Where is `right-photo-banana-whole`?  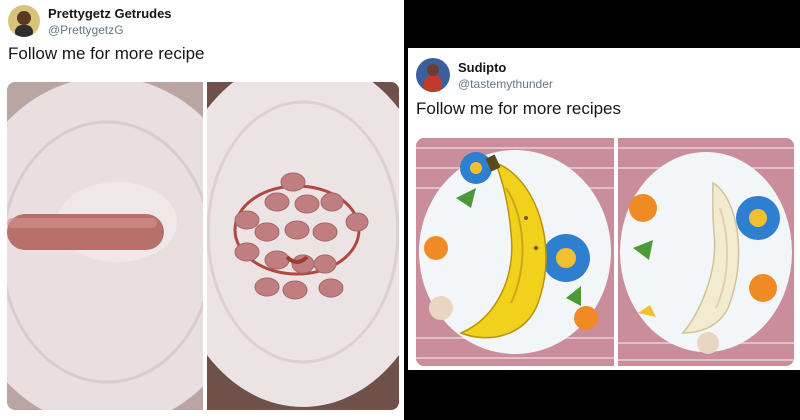 right-photo-banana-whole is located at coordinates (515, 252).